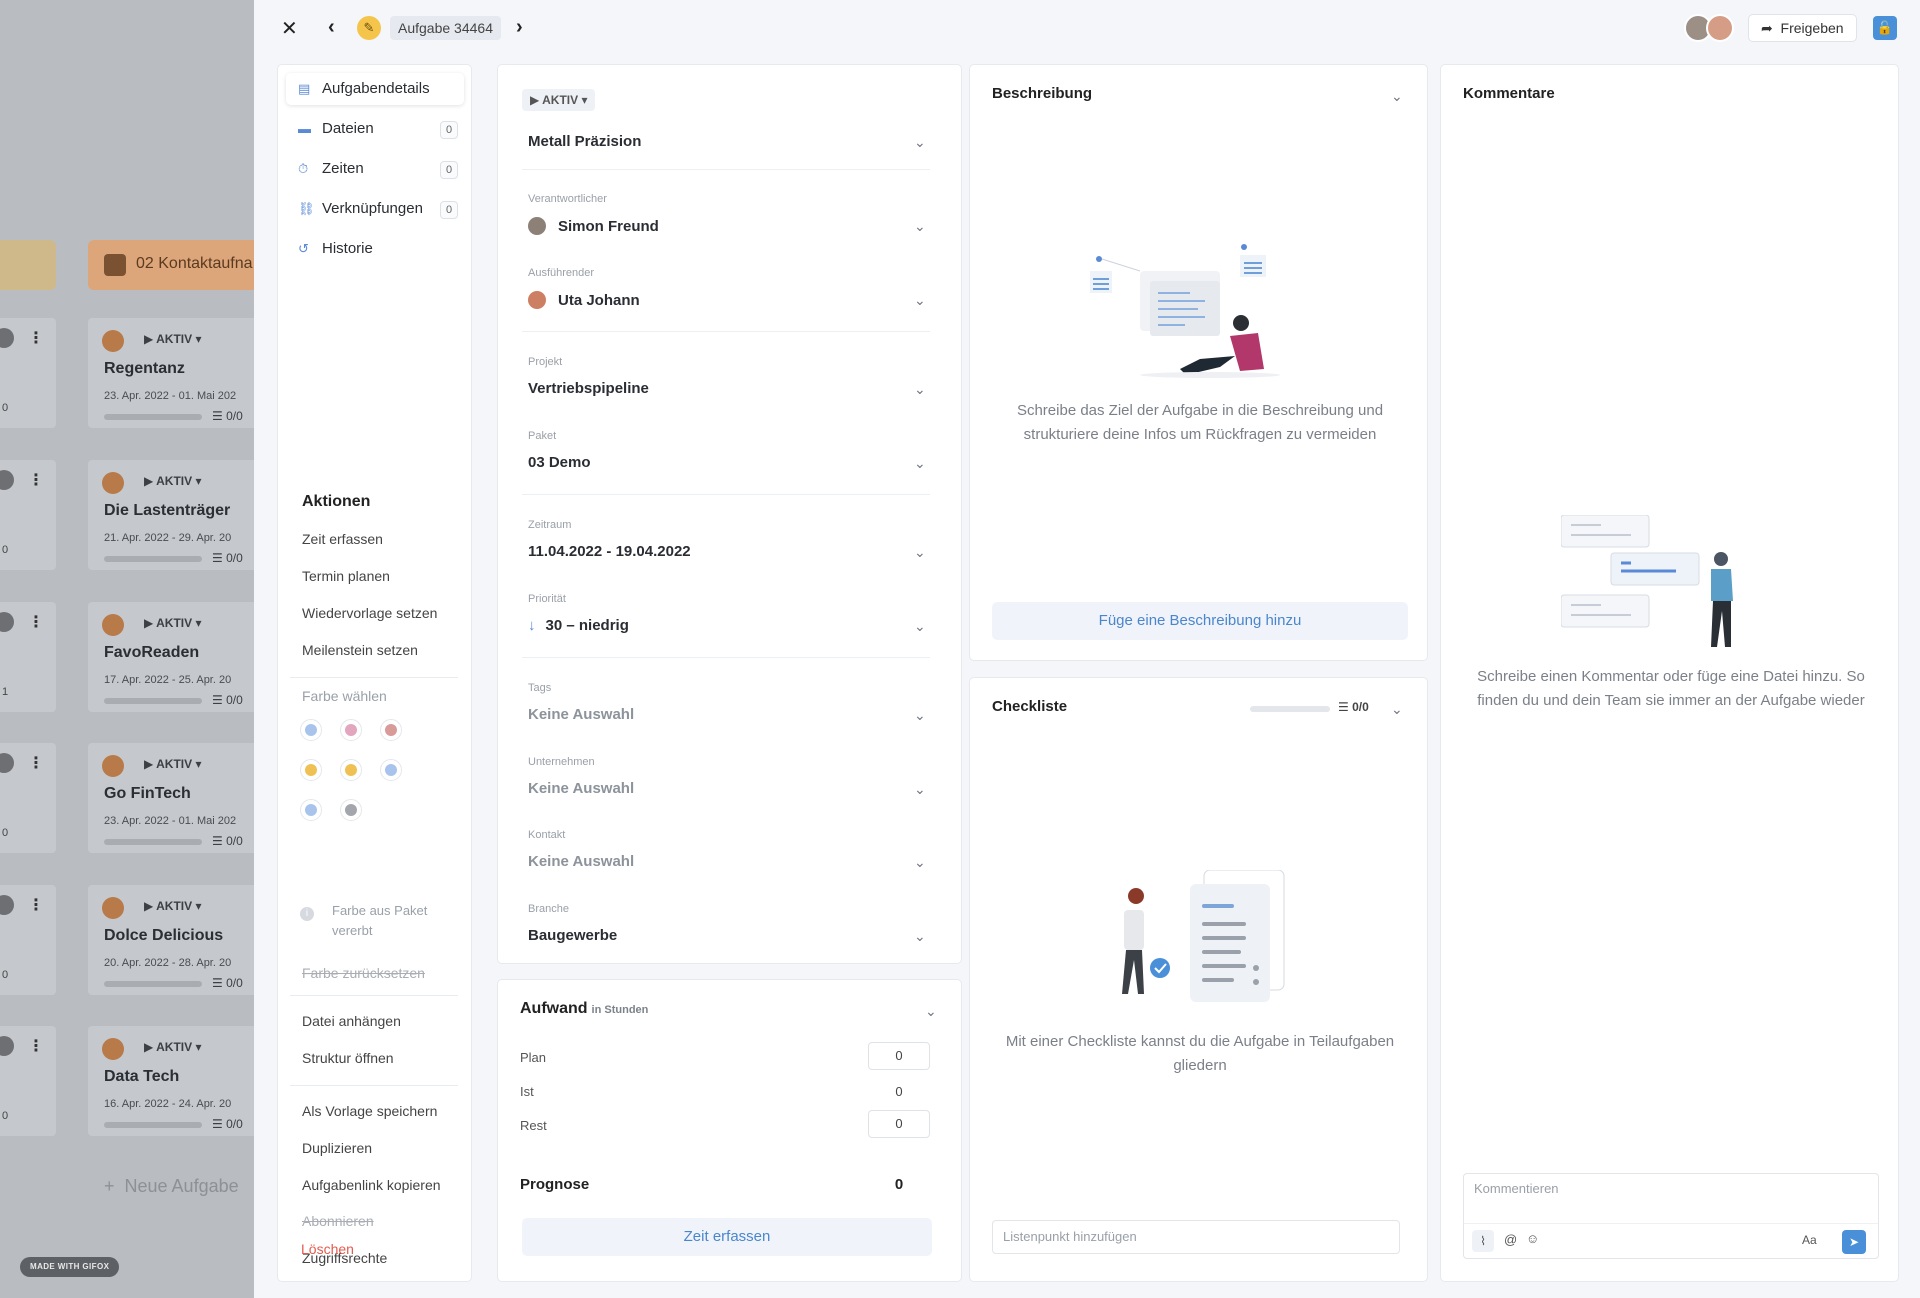 The image size is (1920, 1298). Describe the element at coordinates (727, 1237) in the screenshot. I see `log-time-button: Zeit erfassen` at that location.